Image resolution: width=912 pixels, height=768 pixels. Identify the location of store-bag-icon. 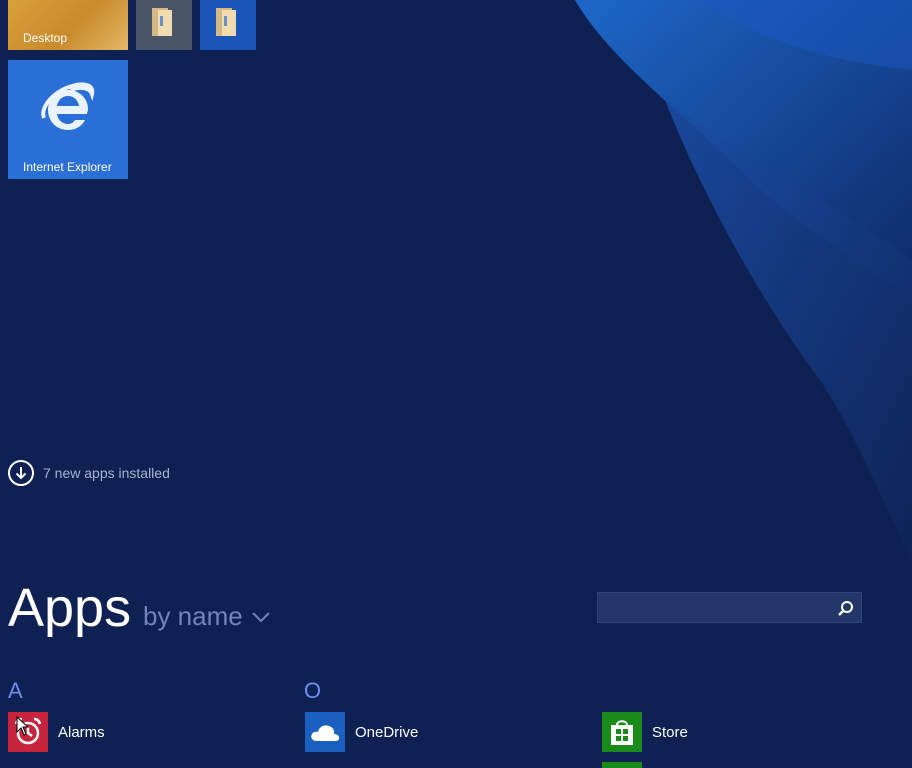
(622, 732).